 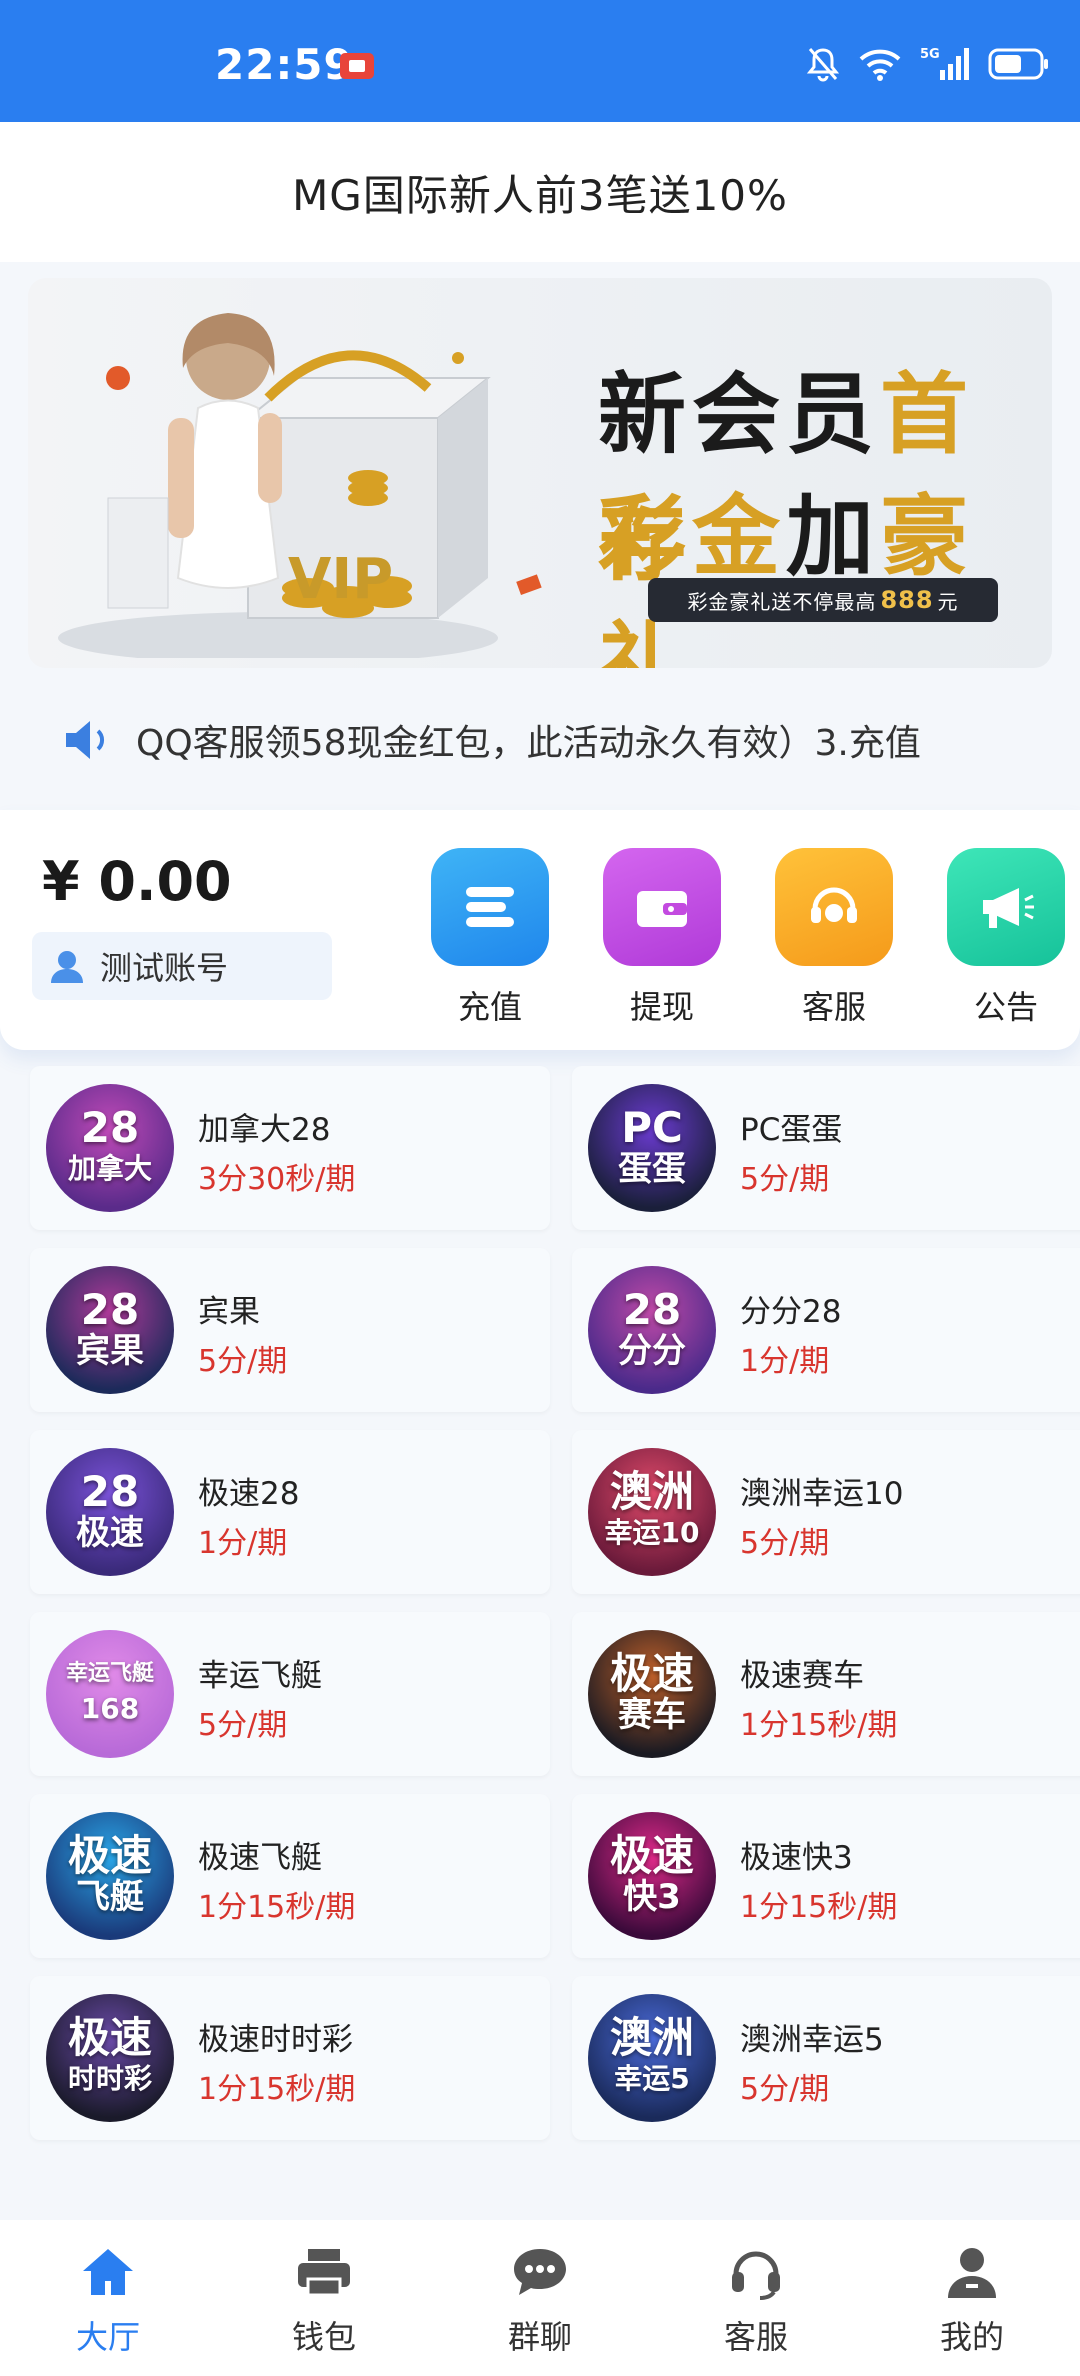 I want to click on game-logo-icon: 28 分分, so click(x=652, y=1330).